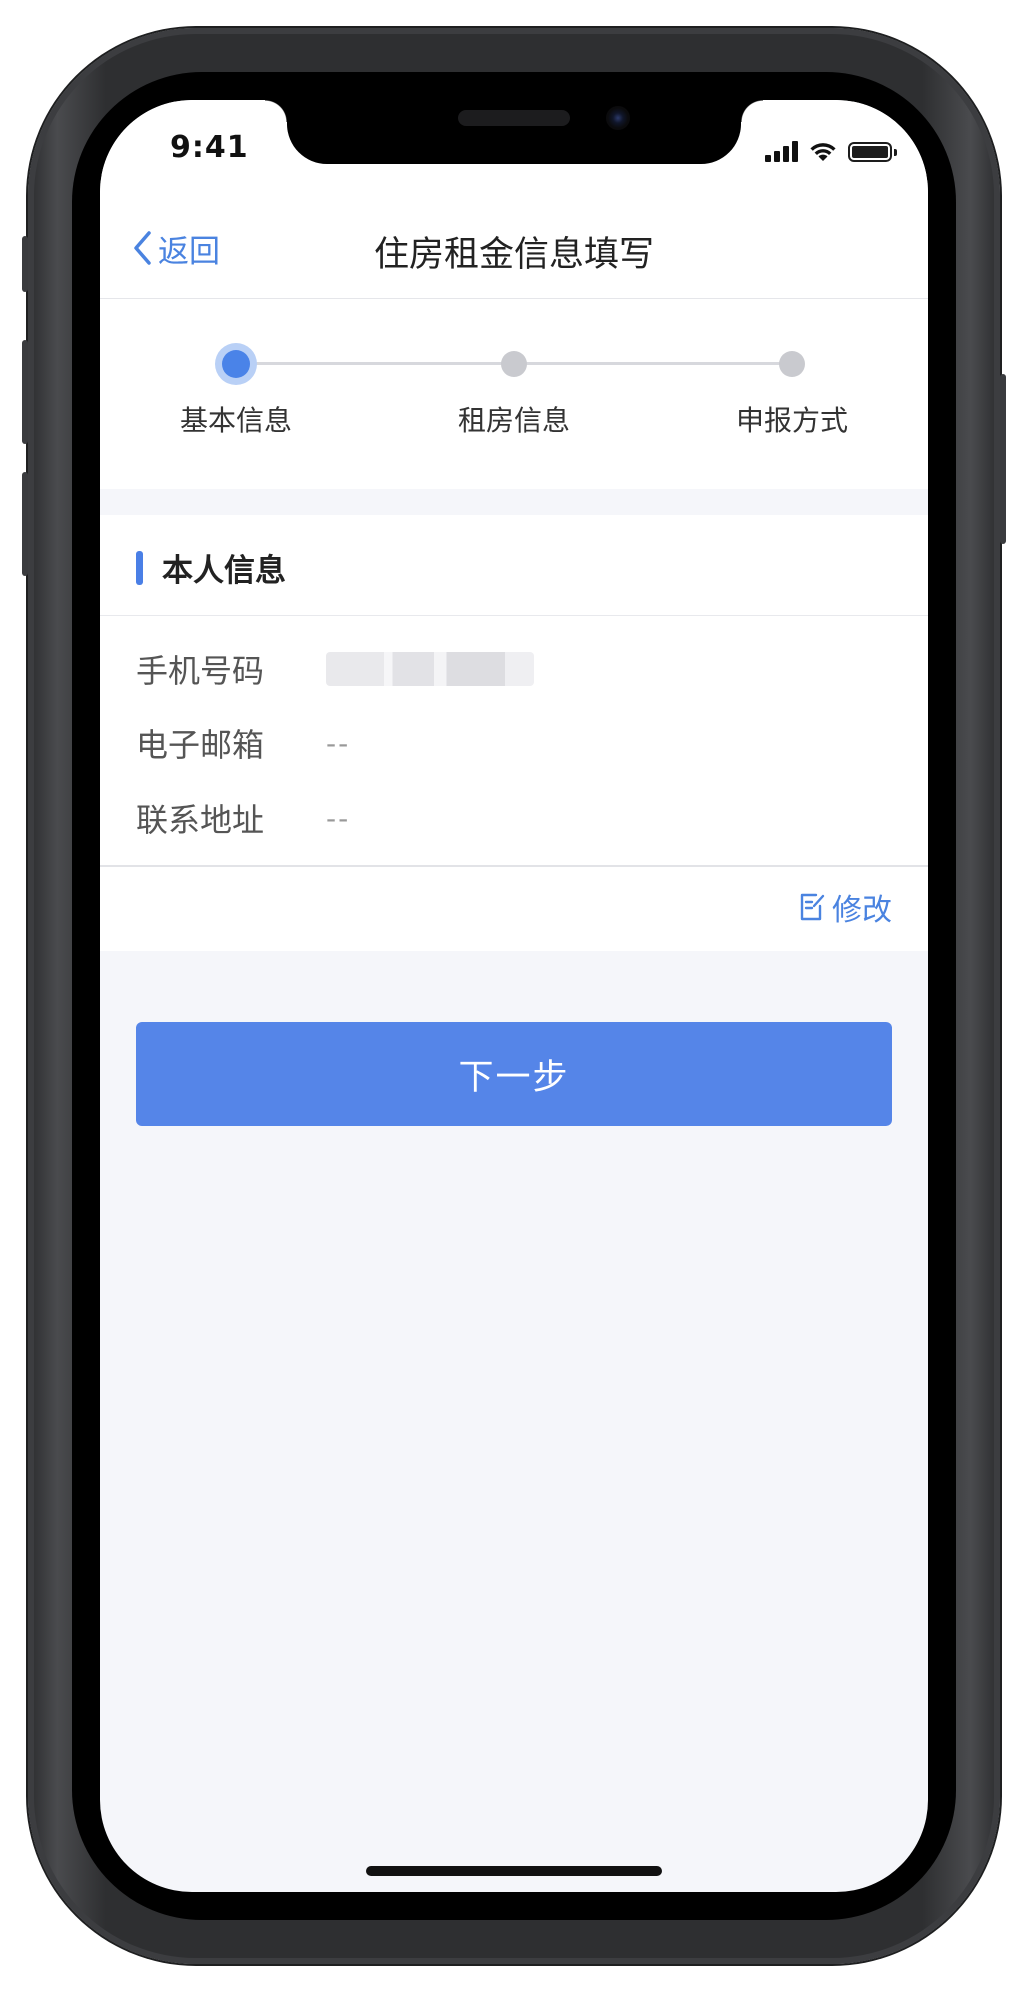  Describe the element at coordinates (872, 152) in the screenshot. I see `battery-icon` at that location.